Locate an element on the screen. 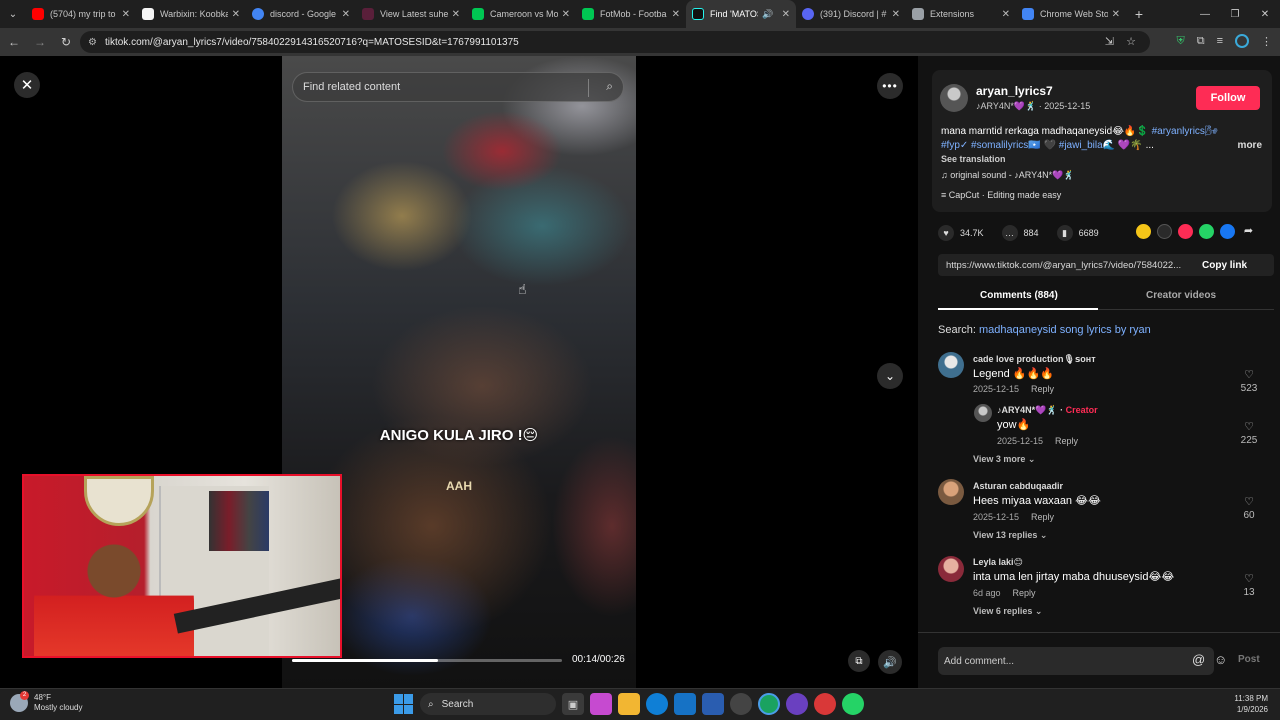 Image resolution: width=1280 pixels, height=720 pixels. more-link: more is located at coordinates (1250, 145).